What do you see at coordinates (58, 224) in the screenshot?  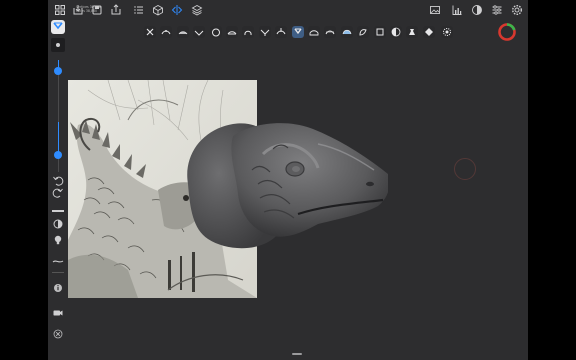 I see `contrast-icon` at bounding box center [58, 224].